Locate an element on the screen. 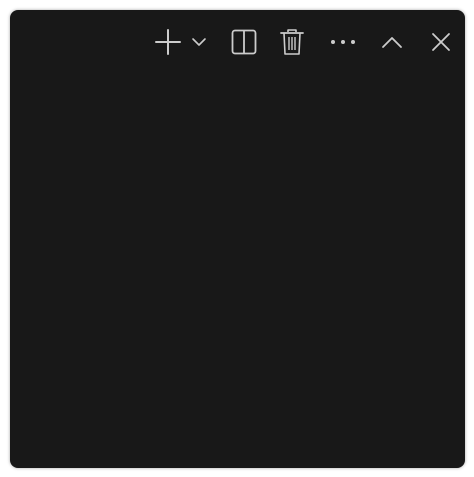  panel-toolbar is located at coordinates (237, 42).